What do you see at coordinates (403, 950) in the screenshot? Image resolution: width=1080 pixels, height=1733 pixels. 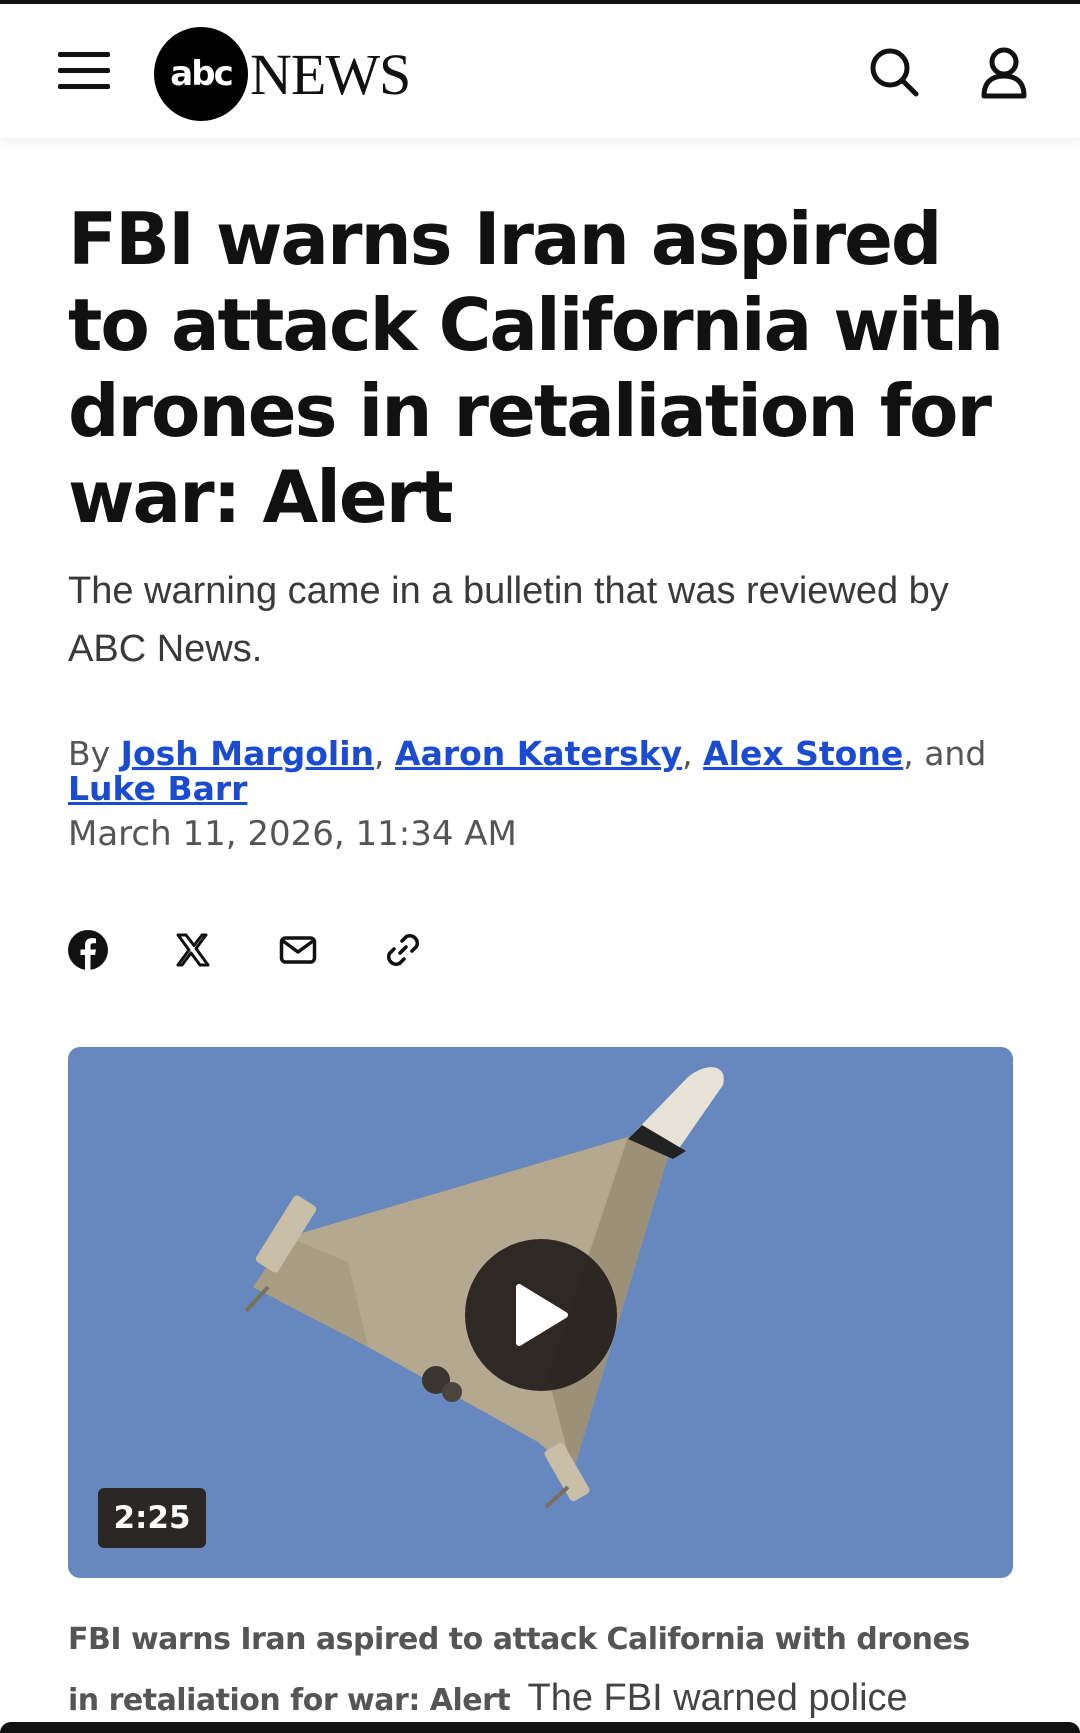 I see `link-icon` at bounding box center [403, 950].